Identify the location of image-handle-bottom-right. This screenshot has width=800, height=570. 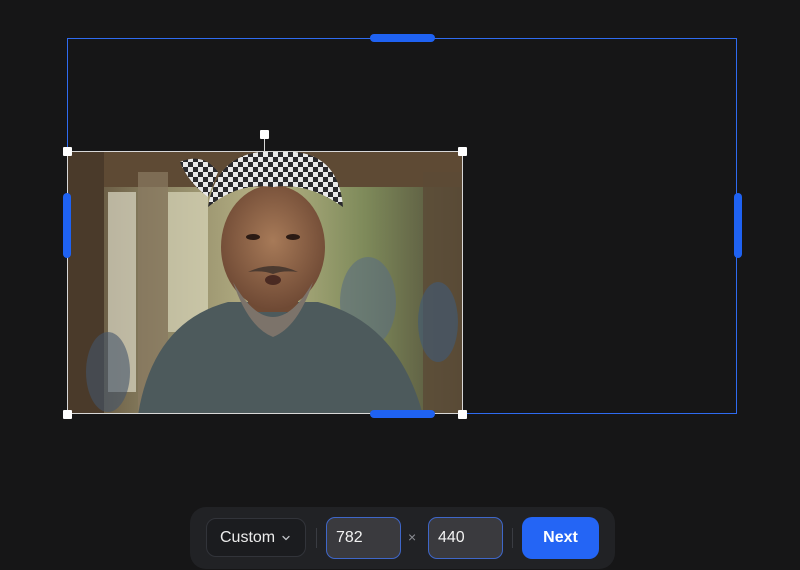
(462, 414).